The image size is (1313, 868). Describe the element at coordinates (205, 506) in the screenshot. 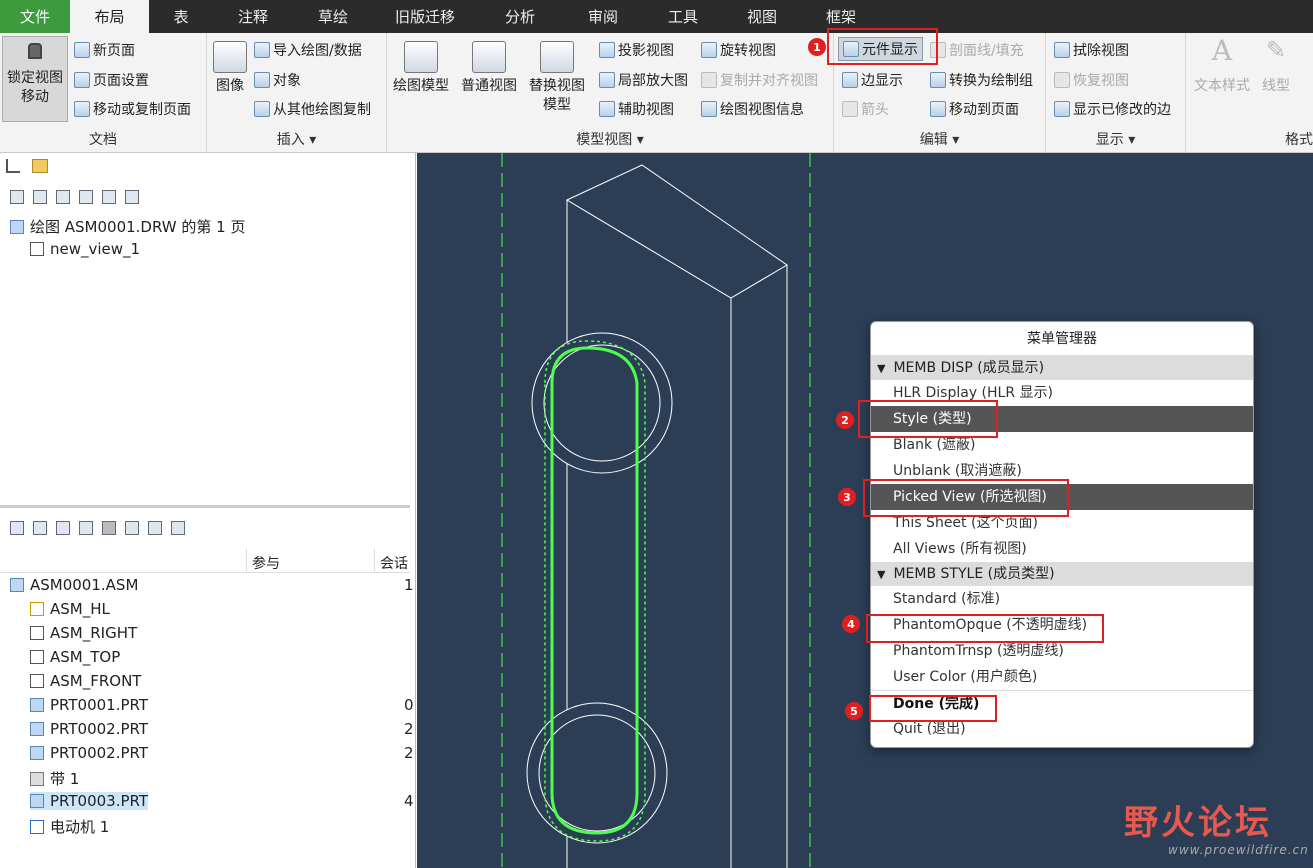

I see `panel-splitter` at that location.